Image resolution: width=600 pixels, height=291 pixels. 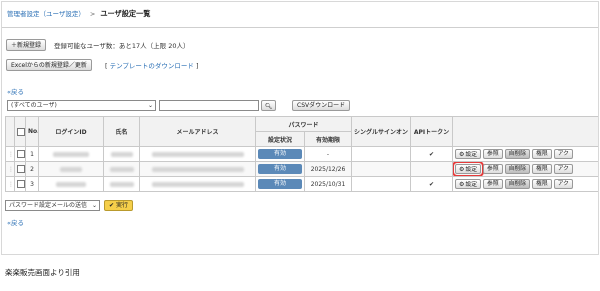 What do you see at coordinates (328, 184) in the screenshot?
I see `row-pw-expiry: 2025/10/31` at bounding box center [328, 184].